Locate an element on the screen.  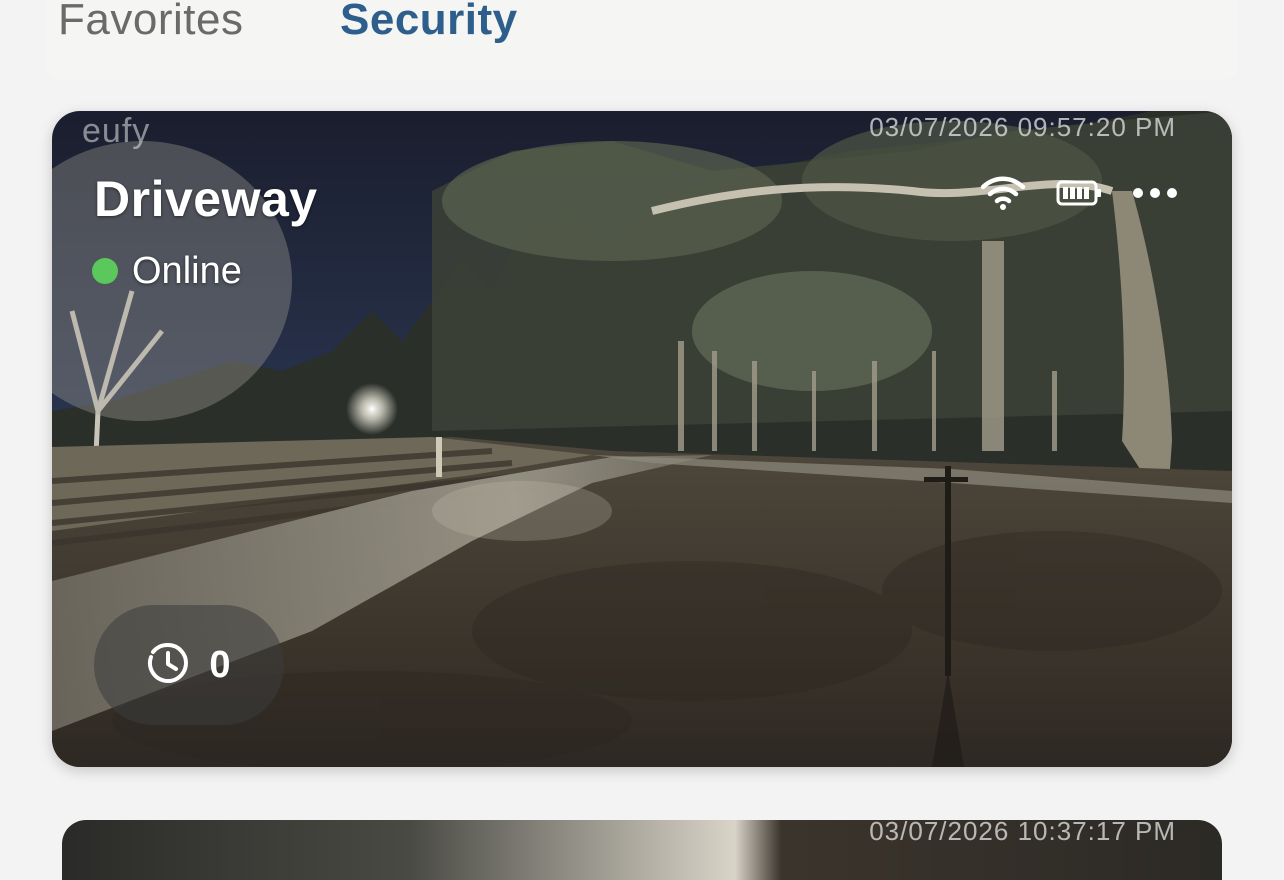
camera-name: Driveway is located at coordinates (206, 199).